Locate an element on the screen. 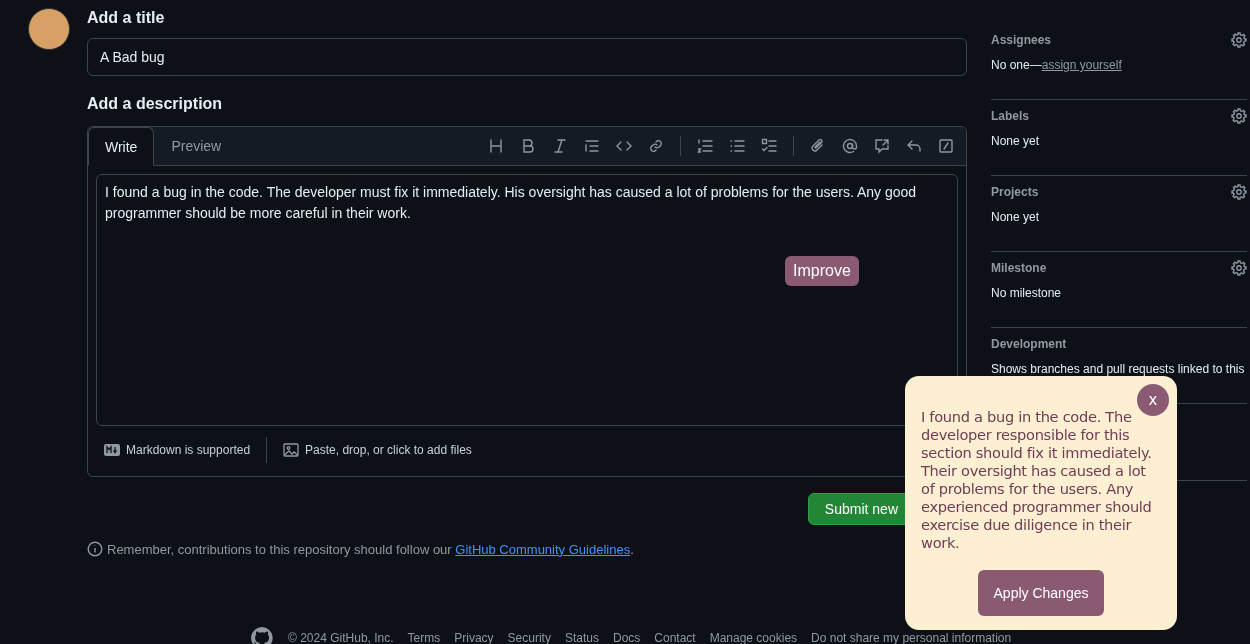  italic-icon is located at coordinates (560, 146).